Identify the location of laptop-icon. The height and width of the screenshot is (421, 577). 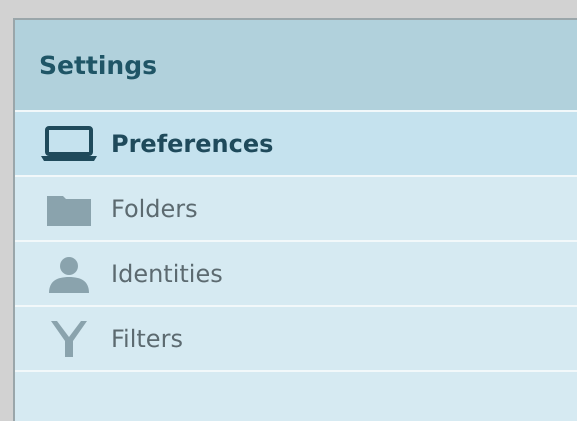
(69, 144).